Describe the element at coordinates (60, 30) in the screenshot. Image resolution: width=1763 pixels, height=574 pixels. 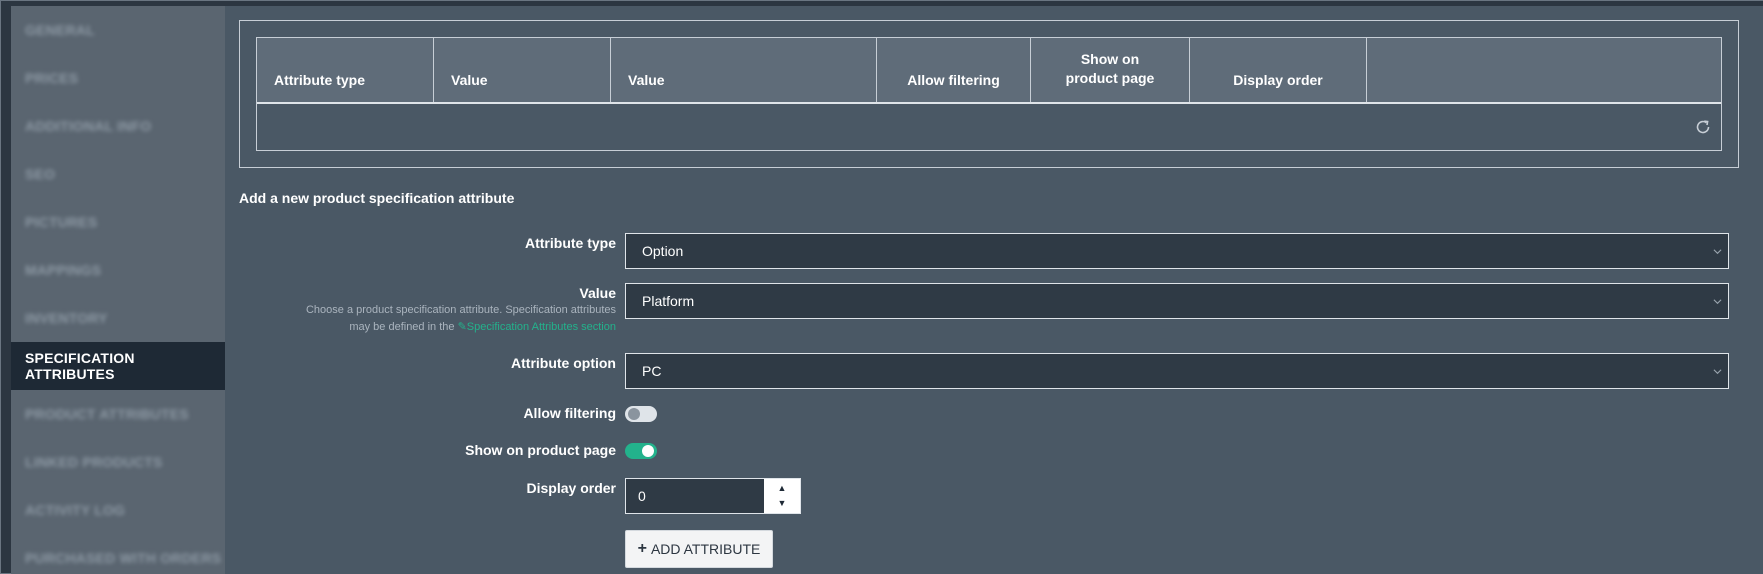
I see `sidebar-item-label: GENERAL` at that location.